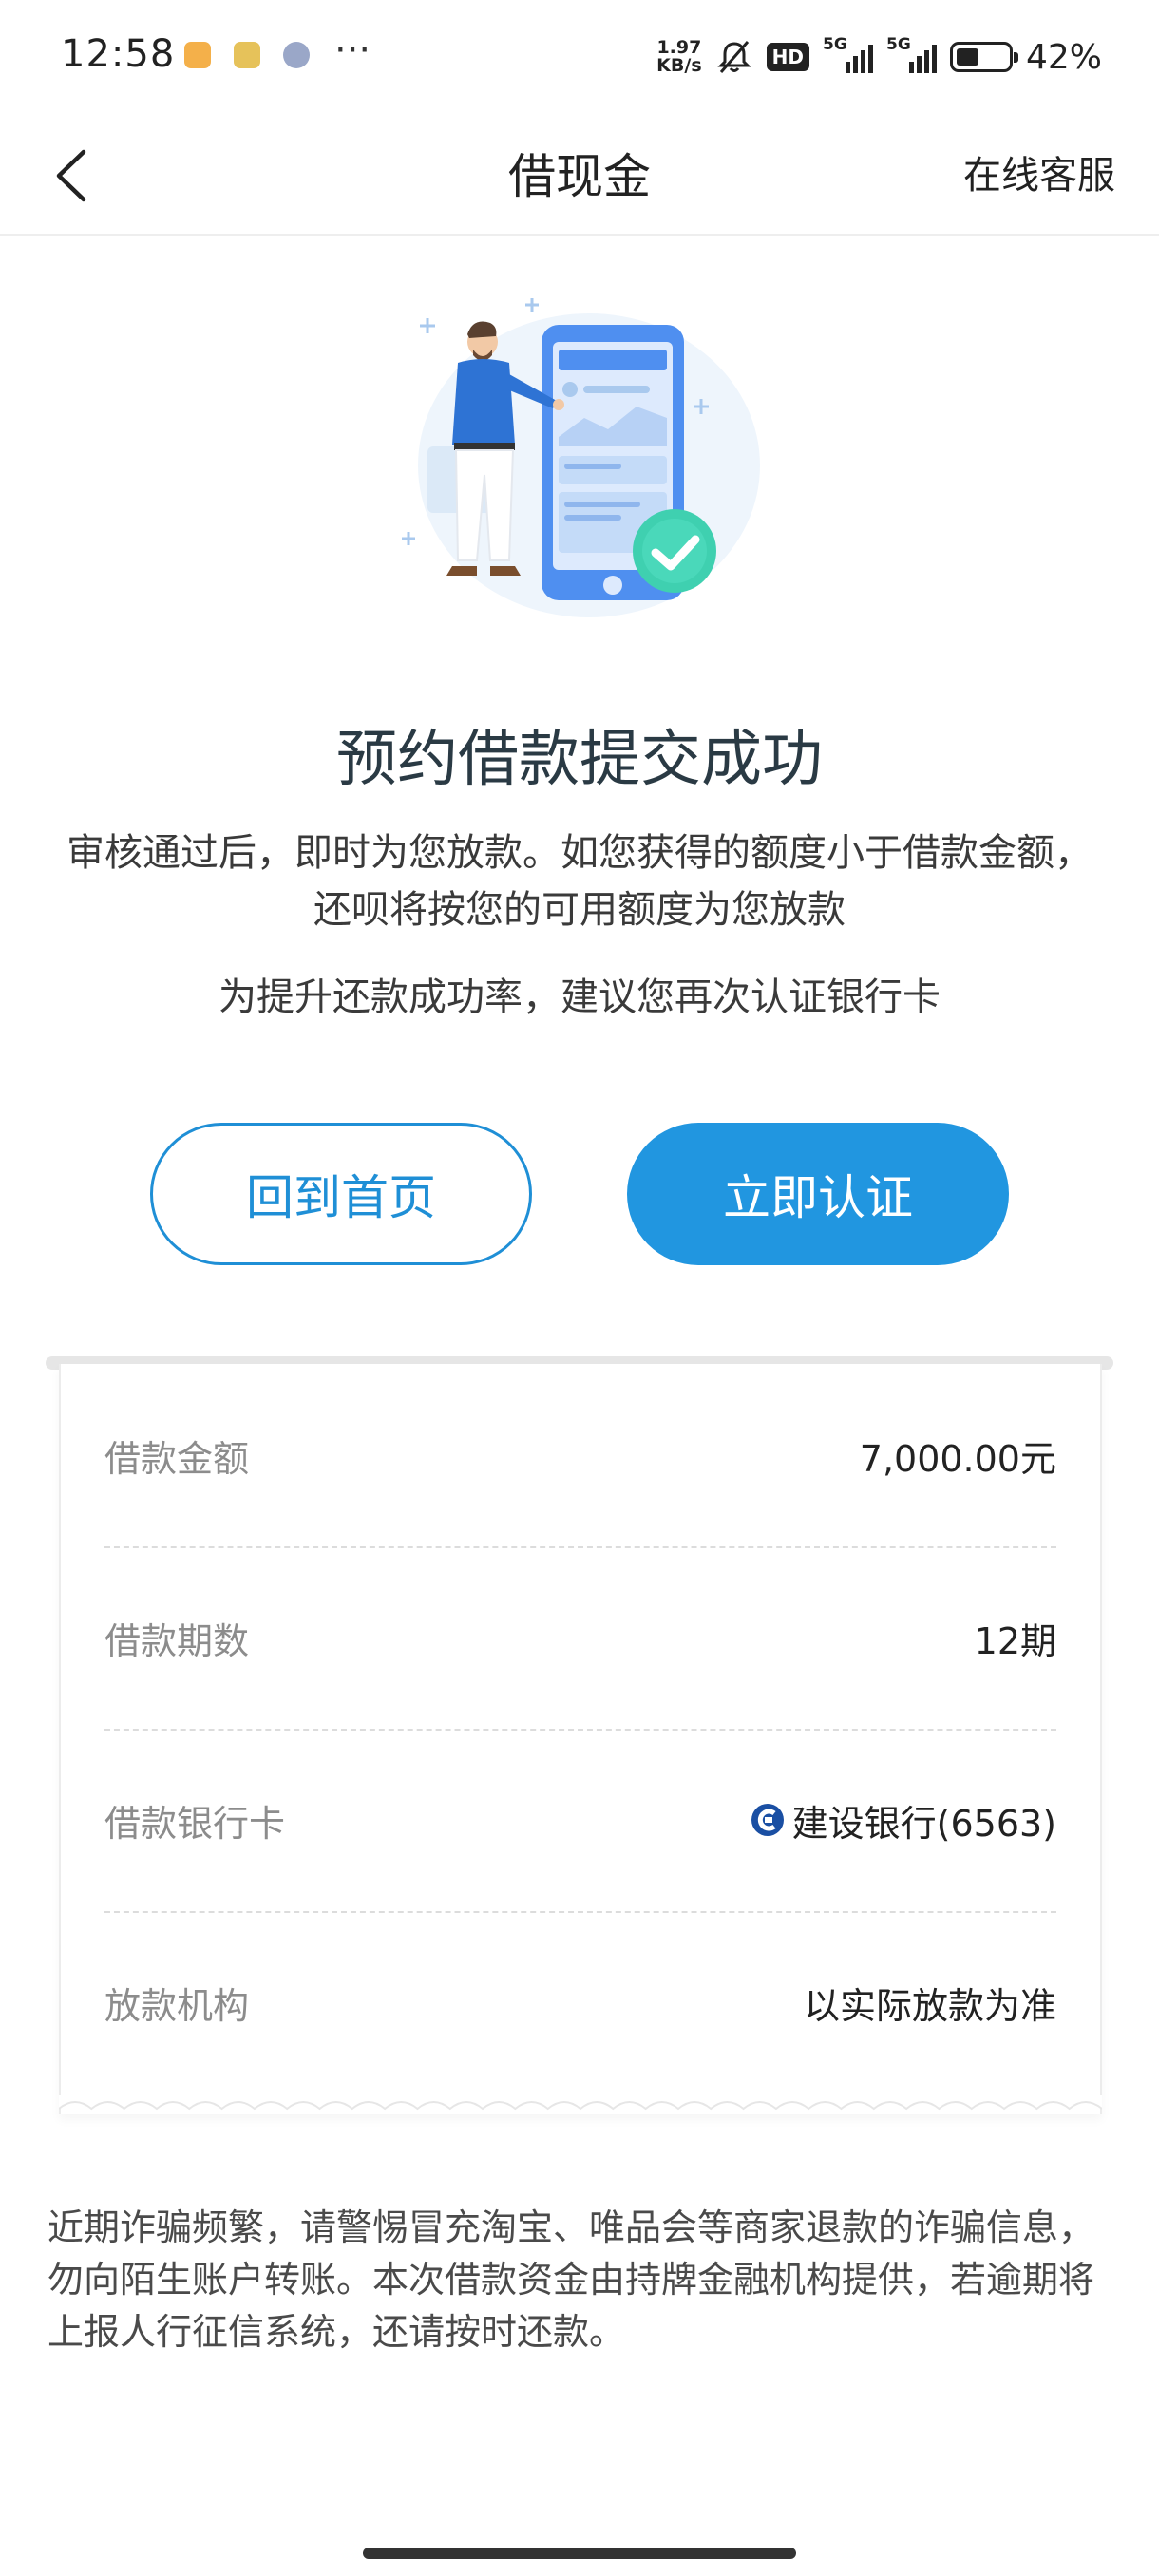  What do you see at coordinates (787, 57) in the screenshot?
I see `hd-voice-badge: HD` at bounding box center [787, 57].